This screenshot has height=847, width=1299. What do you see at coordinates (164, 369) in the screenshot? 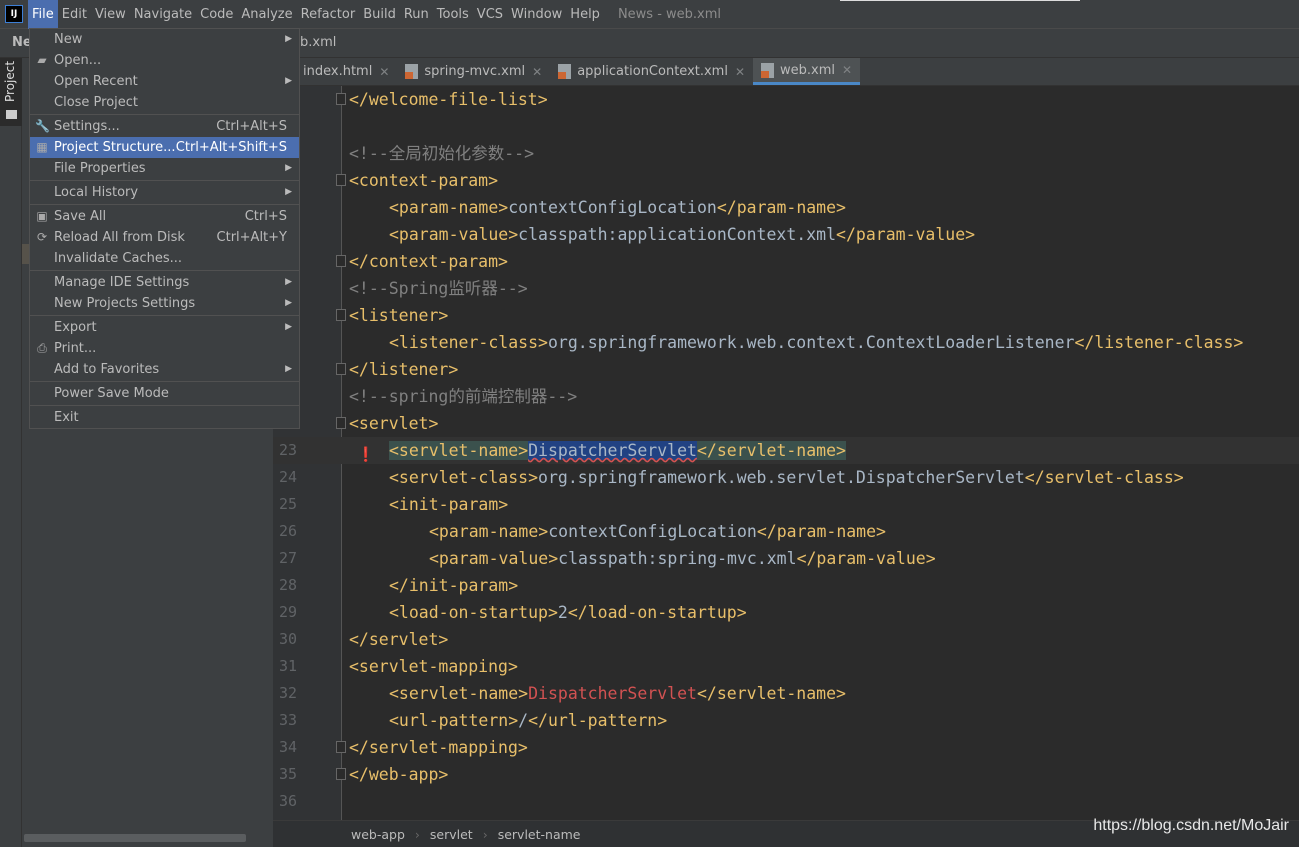
I see `menu-item-add-to-favorites: Add to Favorites ▶` at bounding box center [164, 369].